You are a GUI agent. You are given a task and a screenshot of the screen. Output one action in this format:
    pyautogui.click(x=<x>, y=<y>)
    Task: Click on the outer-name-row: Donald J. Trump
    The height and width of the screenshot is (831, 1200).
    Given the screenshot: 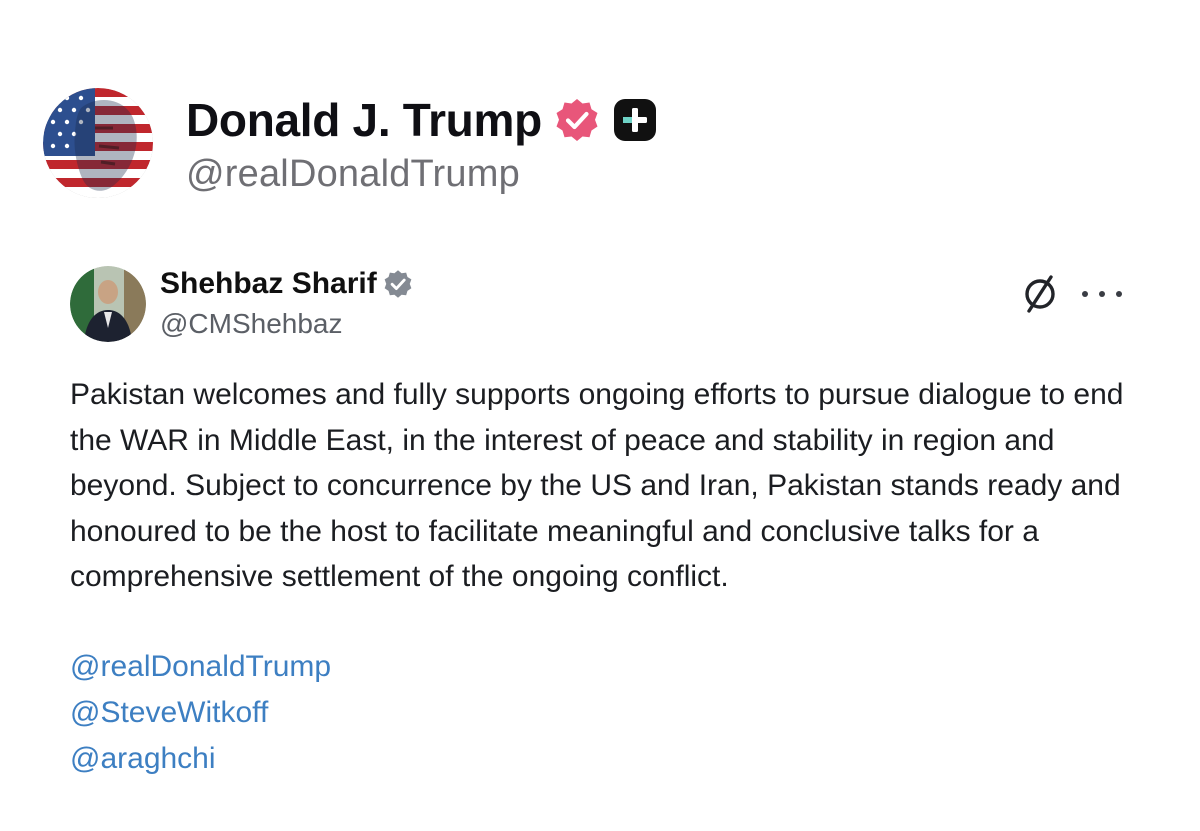 What is the action you would take?
    pyautogui.click(x=422, y=120)
    